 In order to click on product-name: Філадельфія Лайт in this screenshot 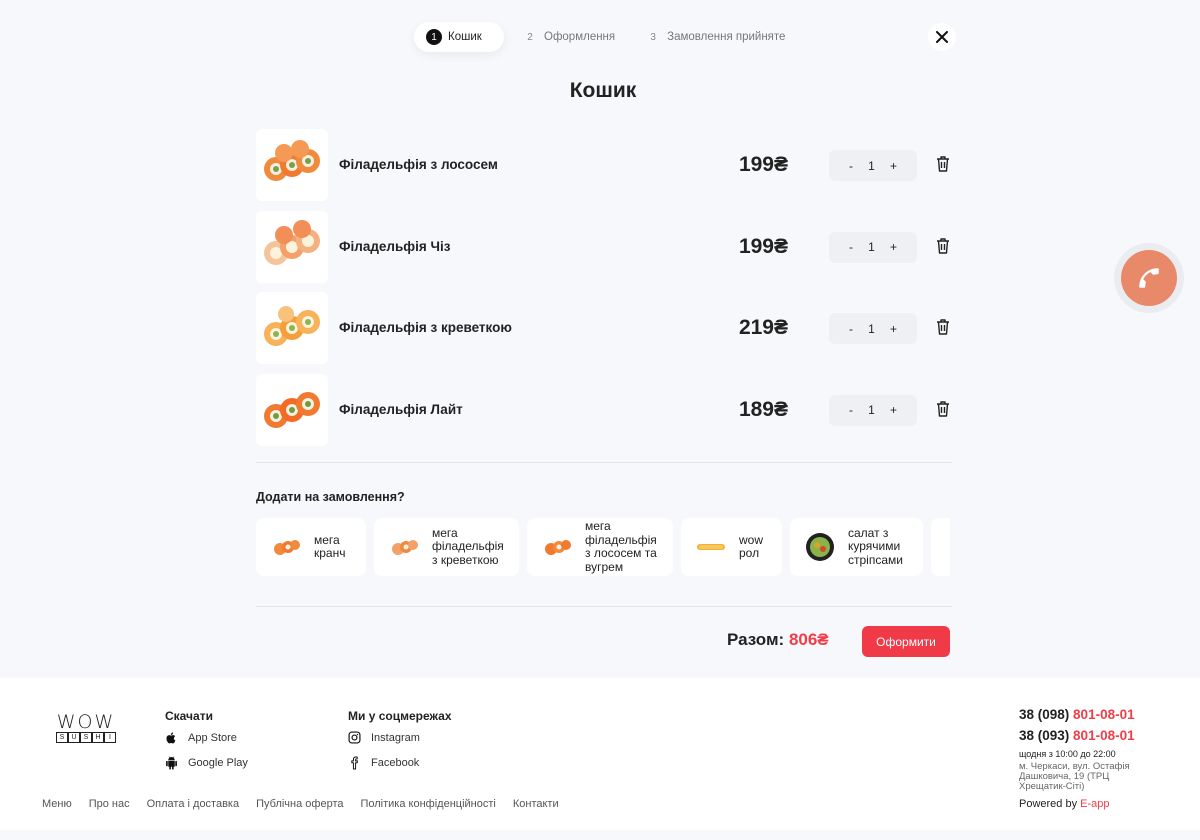, I will do `click(401, 409)`.